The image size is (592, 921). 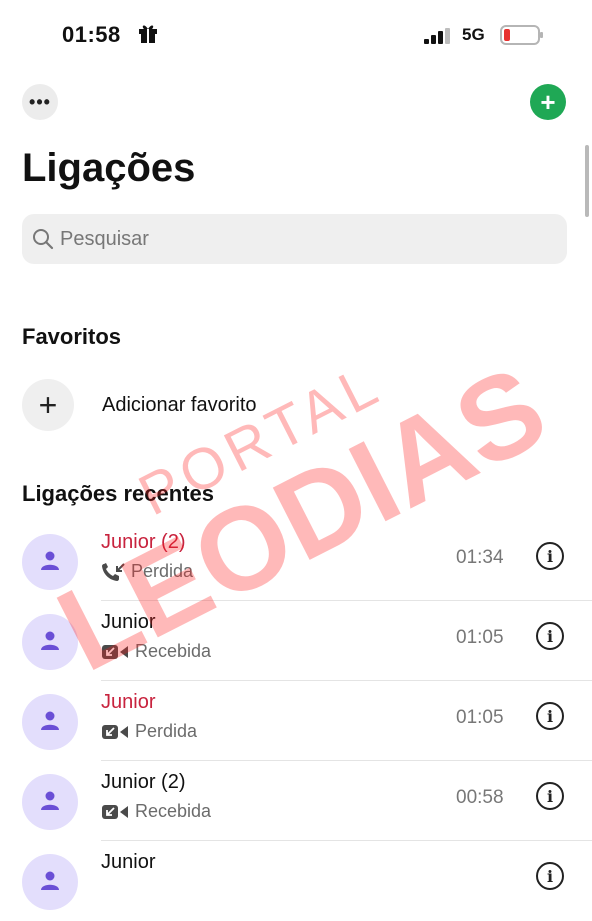 I want to click on page-title: Ligações, so click(x=109, y=168).